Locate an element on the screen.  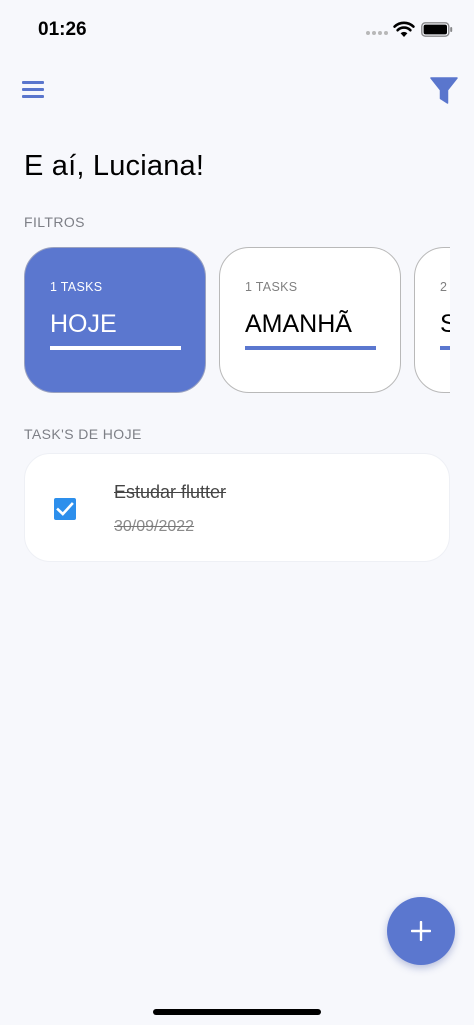
filter-card-tomorrow: 1 TASKS AMANHÃ is located at coordinates (310, 320).